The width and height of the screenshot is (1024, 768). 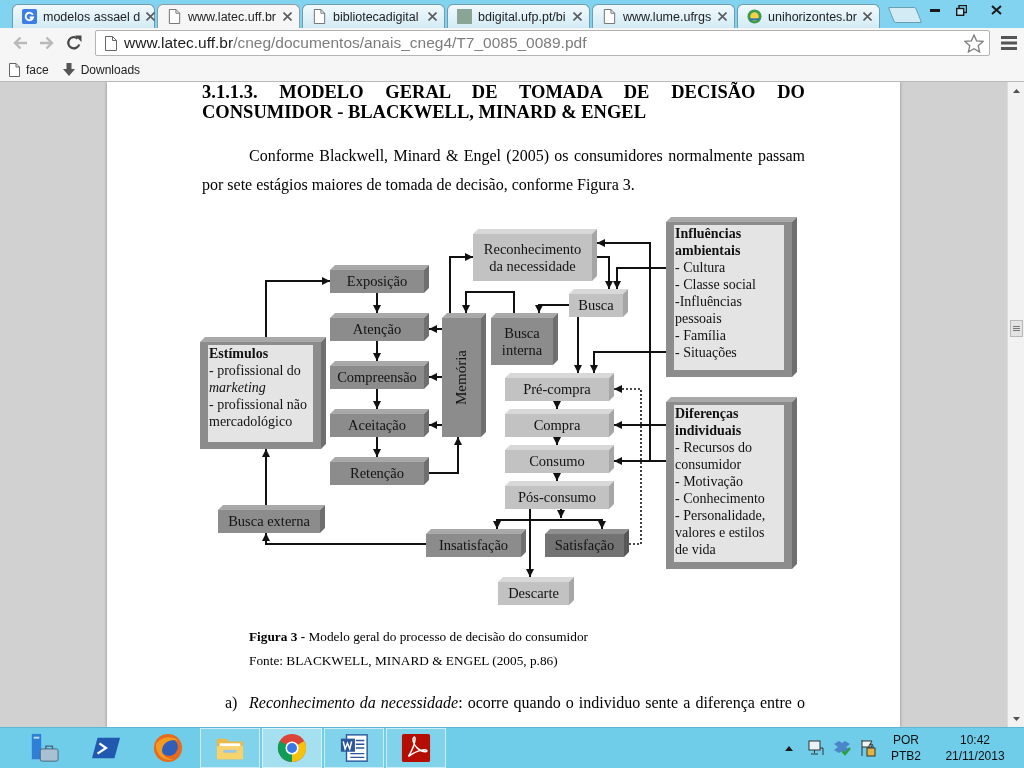 I want to click on browser-tab: www.lume.ufrgs, so click(x=663, y=16).